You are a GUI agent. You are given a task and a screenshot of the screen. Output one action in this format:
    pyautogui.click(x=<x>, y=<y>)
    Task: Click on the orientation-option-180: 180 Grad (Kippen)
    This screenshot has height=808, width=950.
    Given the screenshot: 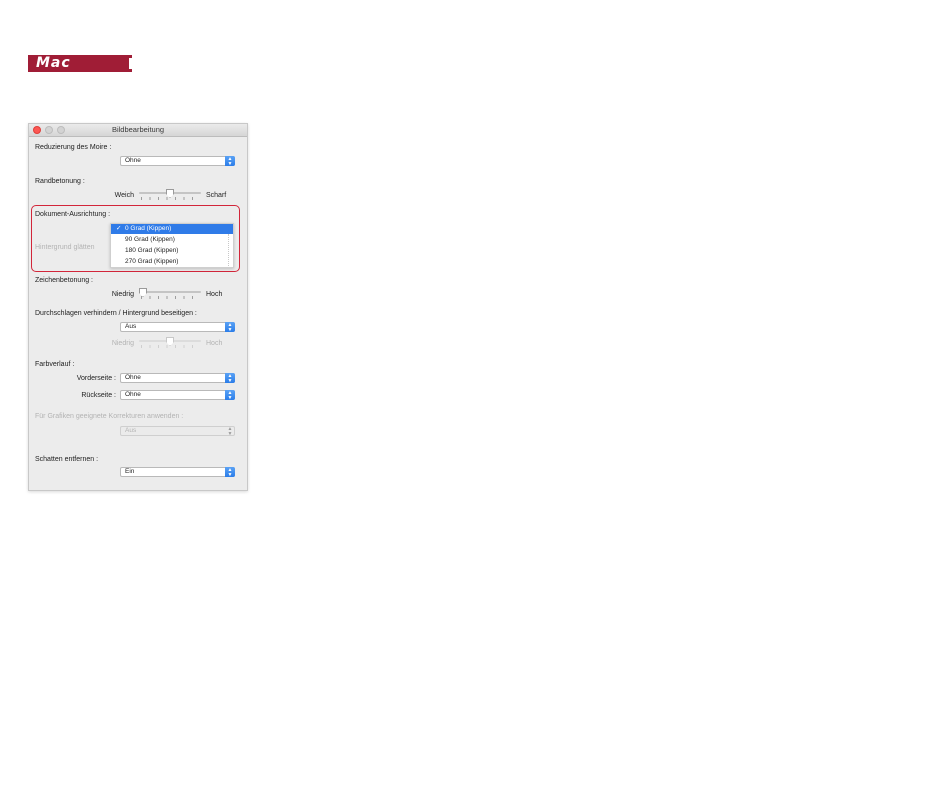 What is the action you would take?
    pyautogui.click(x=172, y=251)
    